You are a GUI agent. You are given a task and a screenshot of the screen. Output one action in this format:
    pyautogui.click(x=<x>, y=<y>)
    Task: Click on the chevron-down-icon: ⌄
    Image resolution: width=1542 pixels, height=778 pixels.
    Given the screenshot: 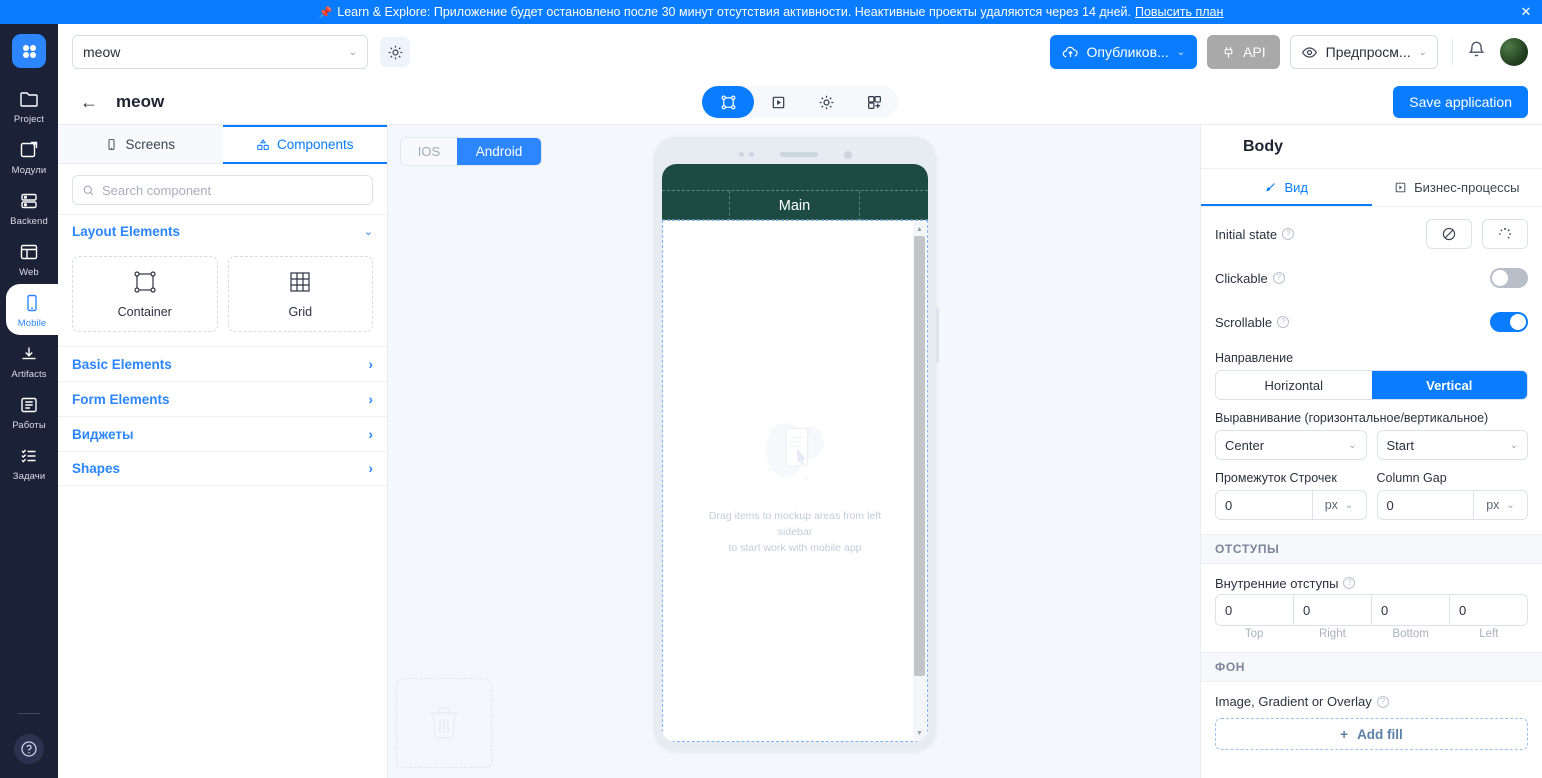 What is the action you would take?
    pyautogui.click(x=1181, y=52)
    